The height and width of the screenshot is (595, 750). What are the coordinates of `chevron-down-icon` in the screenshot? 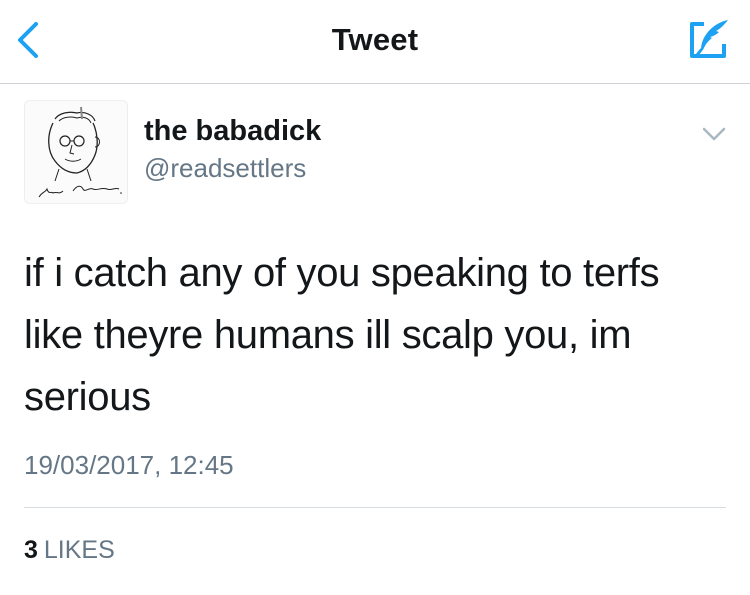 It's located at (714, 134).